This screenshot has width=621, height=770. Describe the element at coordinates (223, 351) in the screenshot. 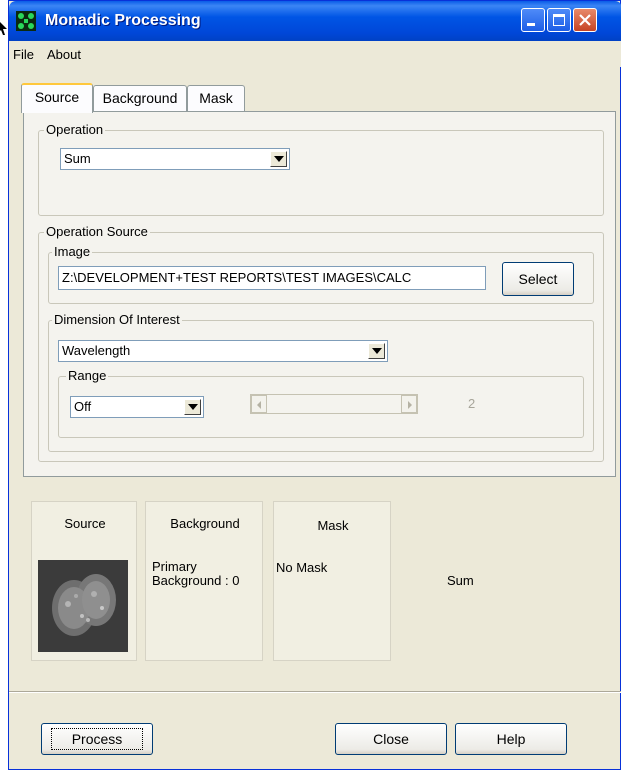

I see `dimension-select: Wavelength` at that location.